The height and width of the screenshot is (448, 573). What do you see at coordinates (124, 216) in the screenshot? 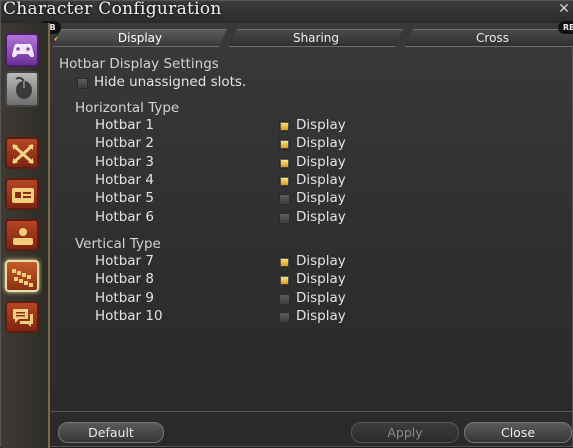
I see `hotbar-name: Hotbar 6` at bounding box center [124, 216].